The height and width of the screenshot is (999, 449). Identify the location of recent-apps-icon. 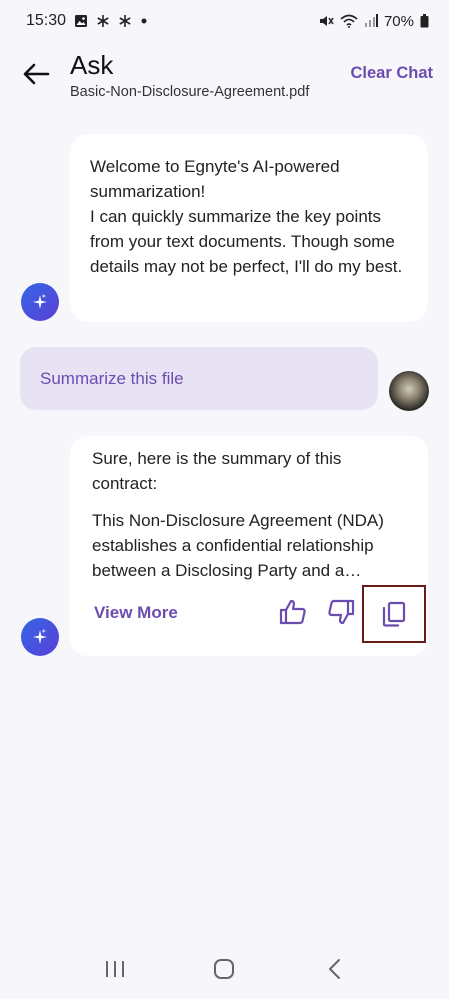
(114, 969).